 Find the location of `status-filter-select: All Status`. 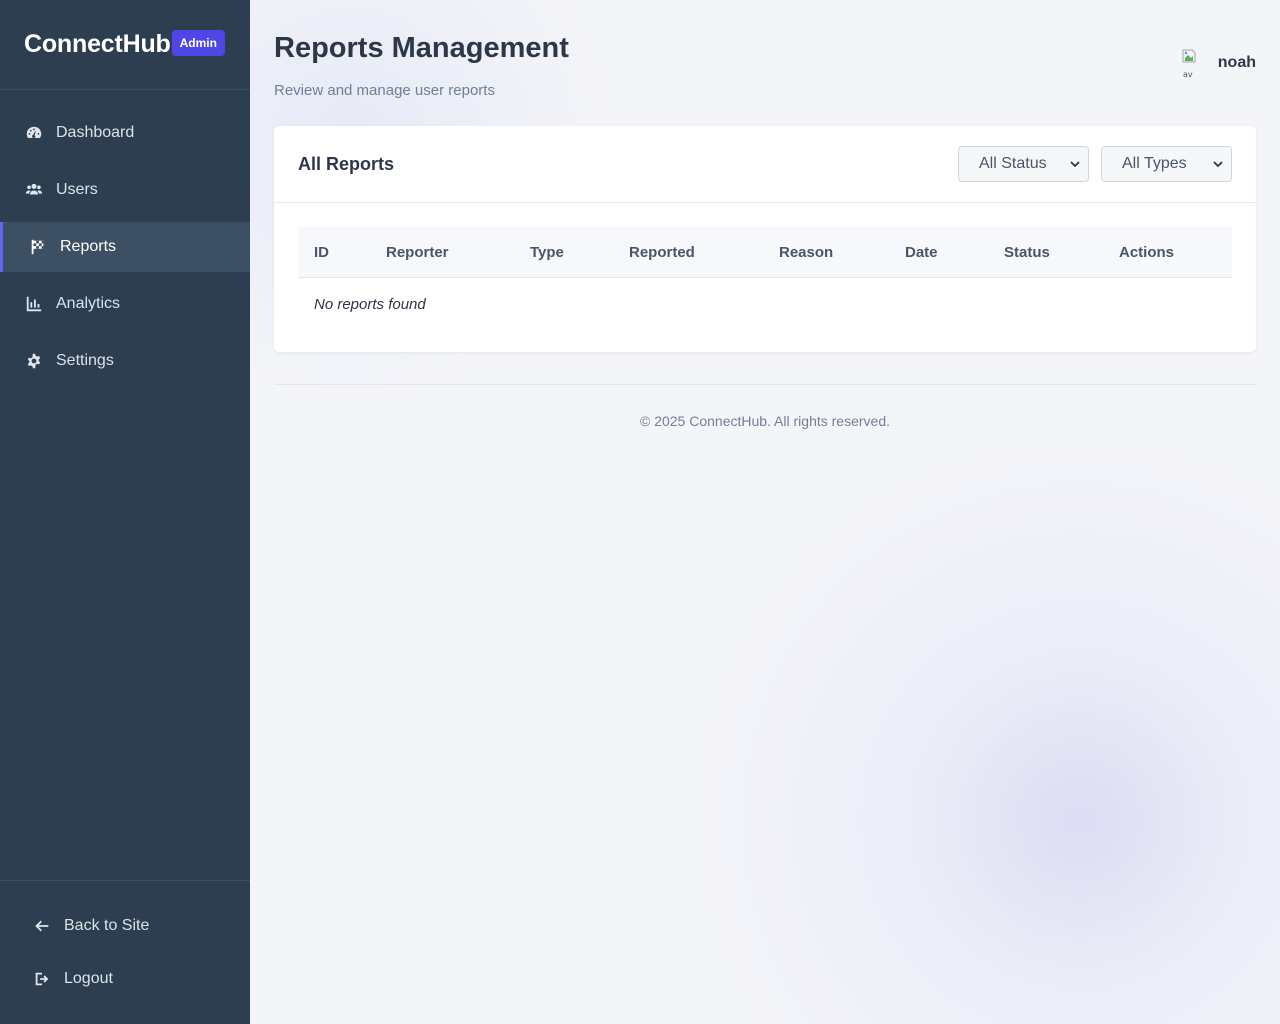

status-filter-select: All Status is located at coordinates (1023, 164).